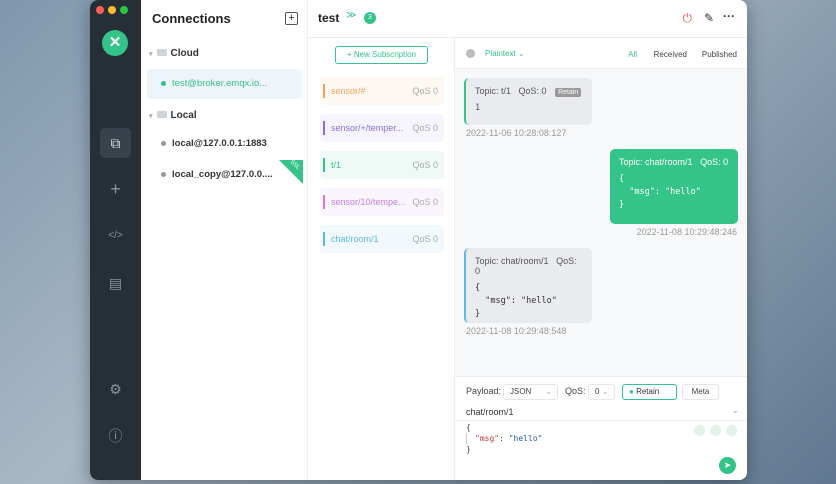 The image size is (836, 484). I want to click on close-window-button, so click(100, 10).